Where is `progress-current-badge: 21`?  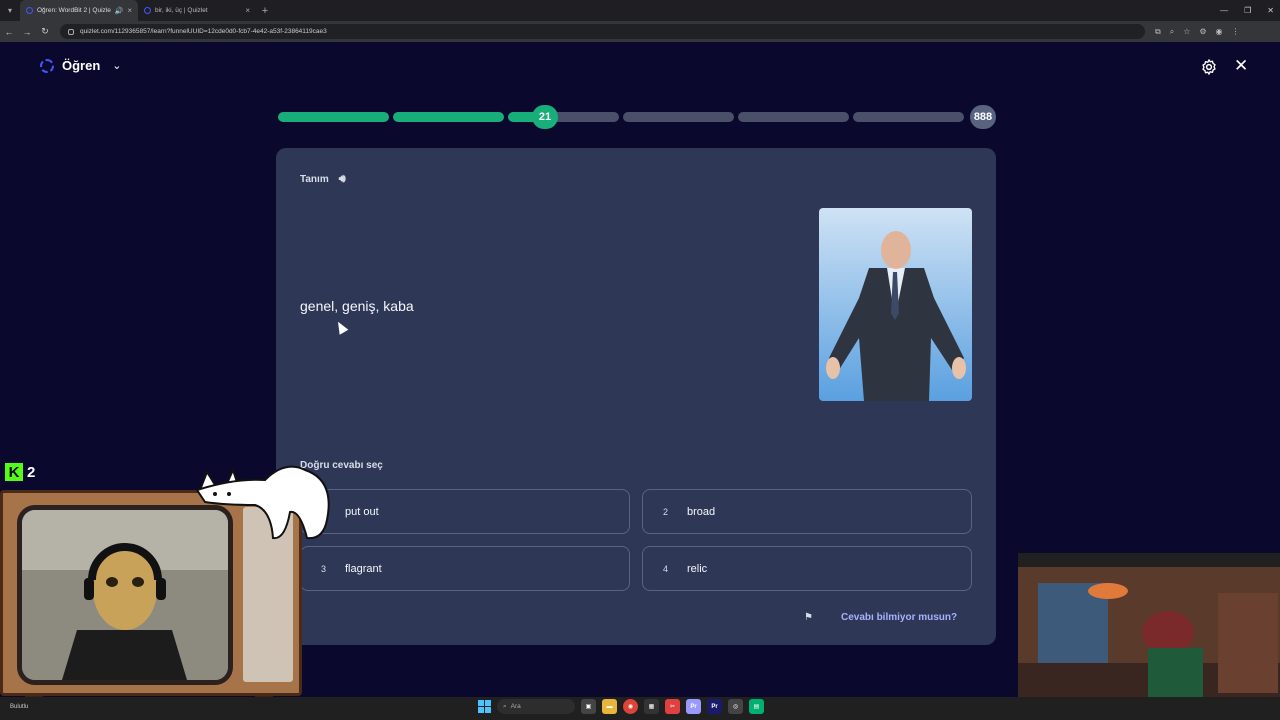
progress-current-badge: 21 is located at coordinates (545, 117).